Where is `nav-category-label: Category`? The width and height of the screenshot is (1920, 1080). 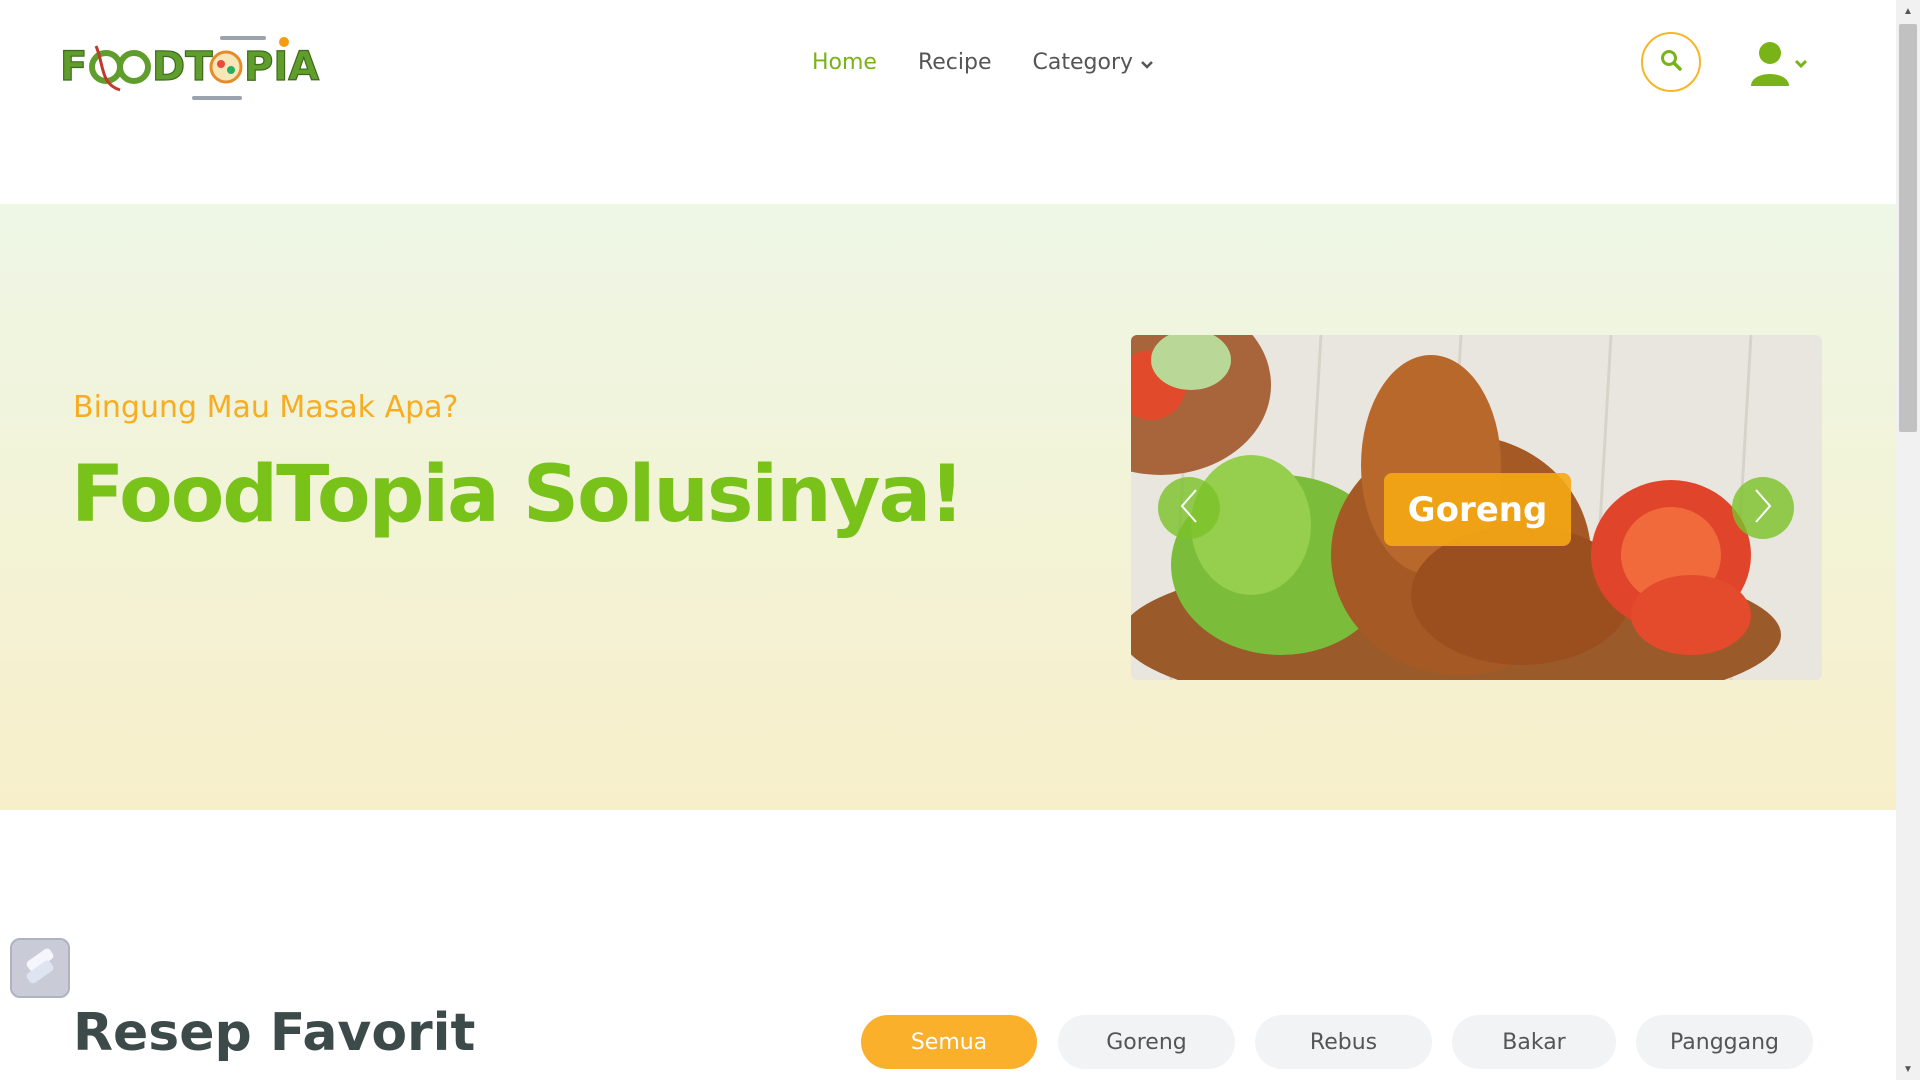 nav-category-label: Category is located at coordinates (1083, 62).